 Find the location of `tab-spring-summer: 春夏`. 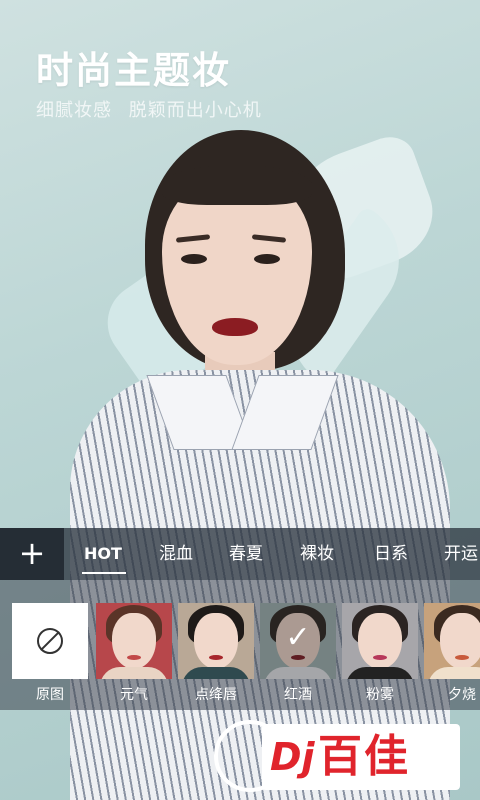

tab-spring-summer: 春夏 is located at coordinates (246, 554).